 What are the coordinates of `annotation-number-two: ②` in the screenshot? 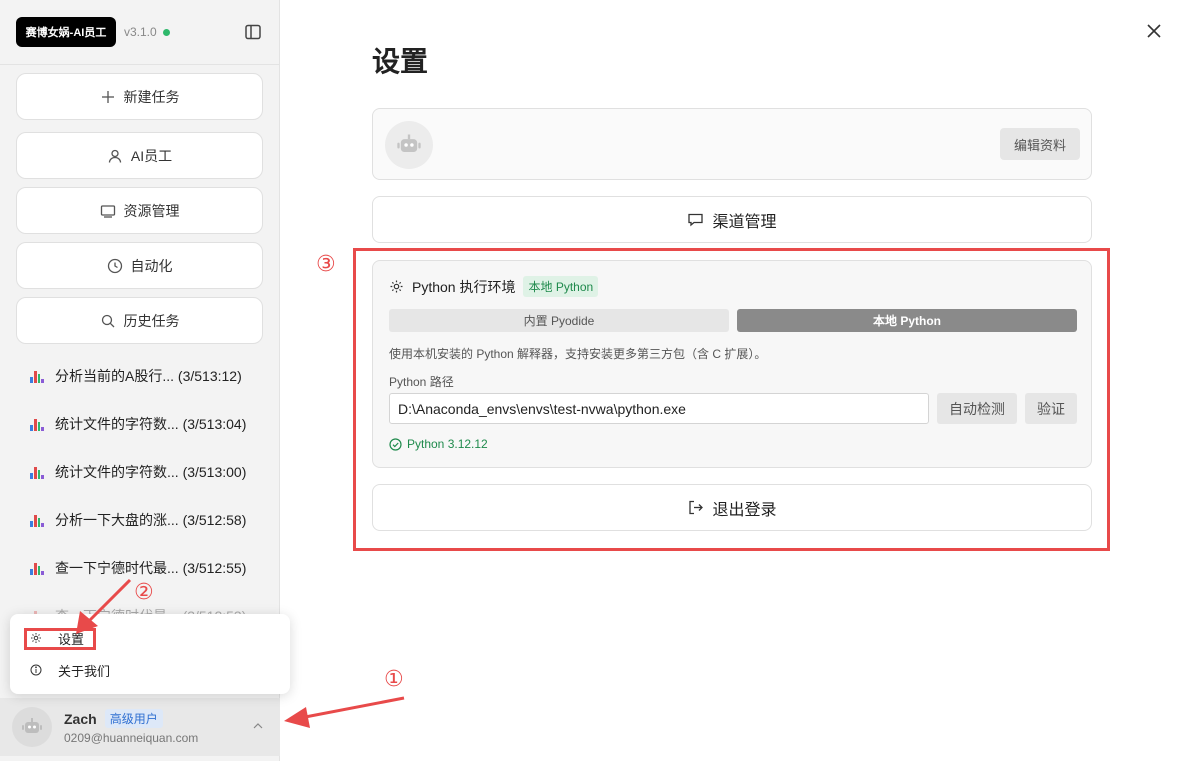 It's located at (144, 592).